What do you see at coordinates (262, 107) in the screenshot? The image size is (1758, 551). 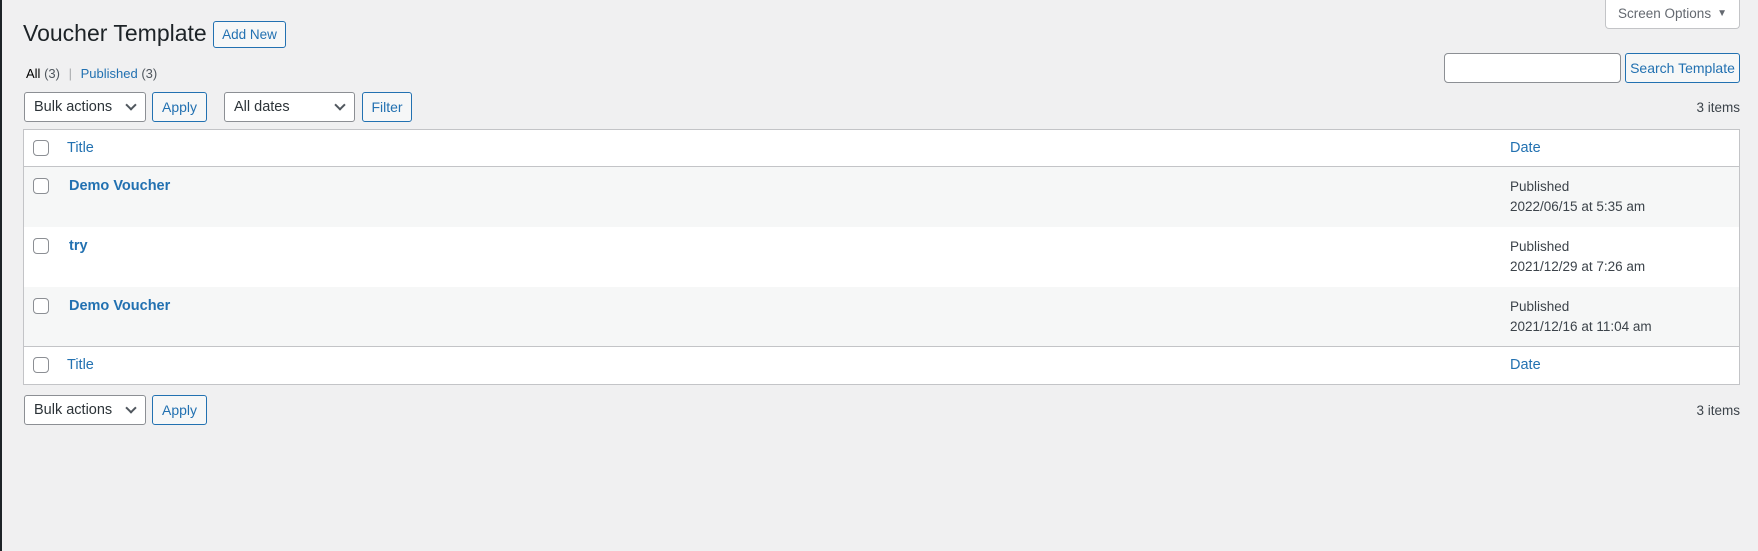 I see `date-filter-value: All dates` at bounding box center [262, 107].